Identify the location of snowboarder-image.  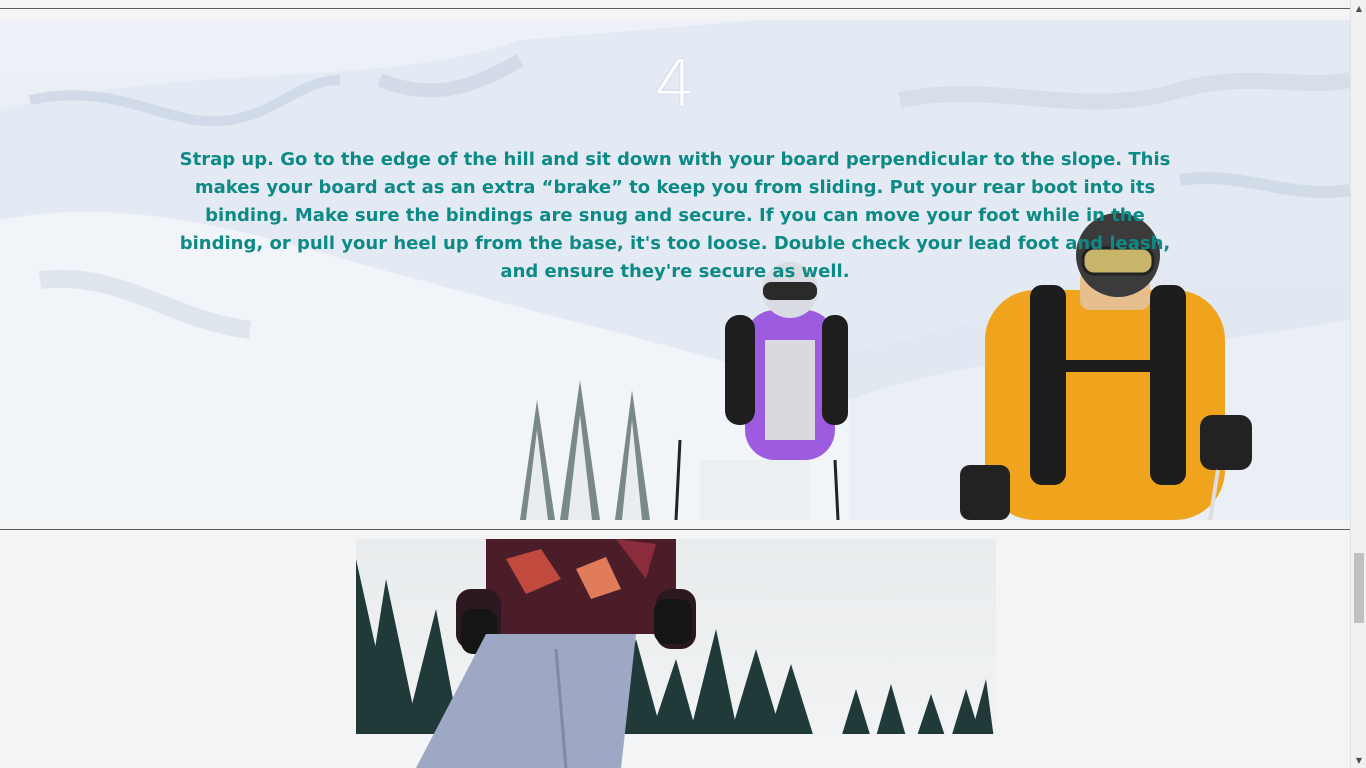
(676, 653).